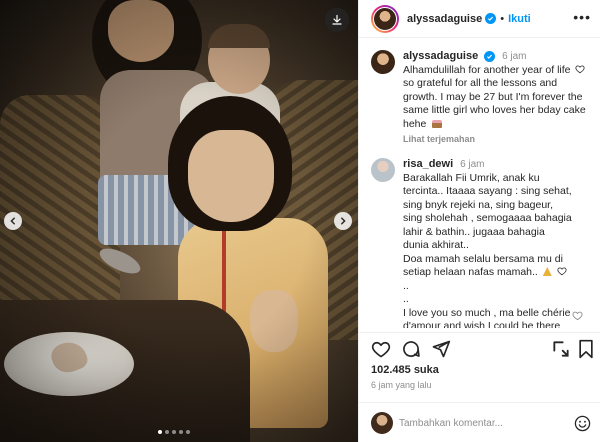 The image size is (600, 442). What do you see at coordinates (474, 231) in the screenshot?
I see `comment-line: lahir & bathin.. jugaaa bahagia` at bounding box center [474, 231].